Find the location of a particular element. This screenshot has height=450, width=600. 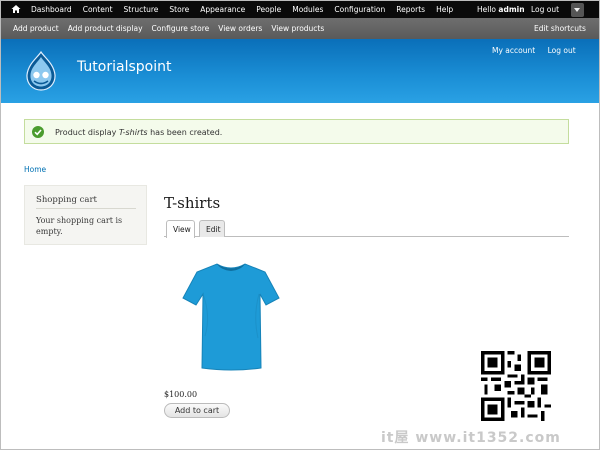

secondary-menu: My account Log out is located at coordinates (539, 50).